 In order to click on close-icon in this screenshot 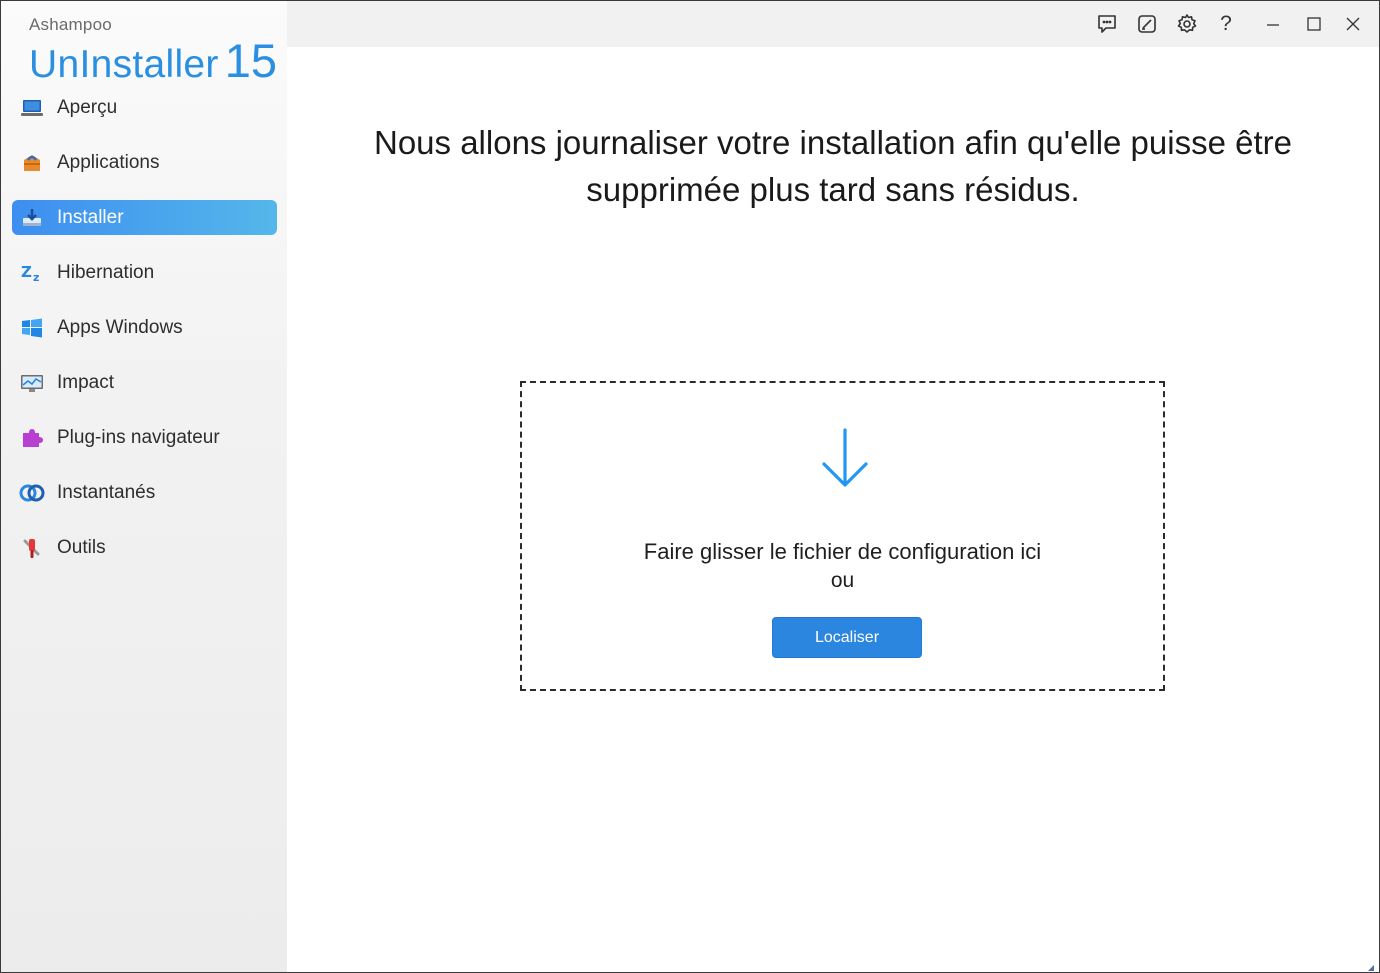, I will do `click(1353, 24)`.